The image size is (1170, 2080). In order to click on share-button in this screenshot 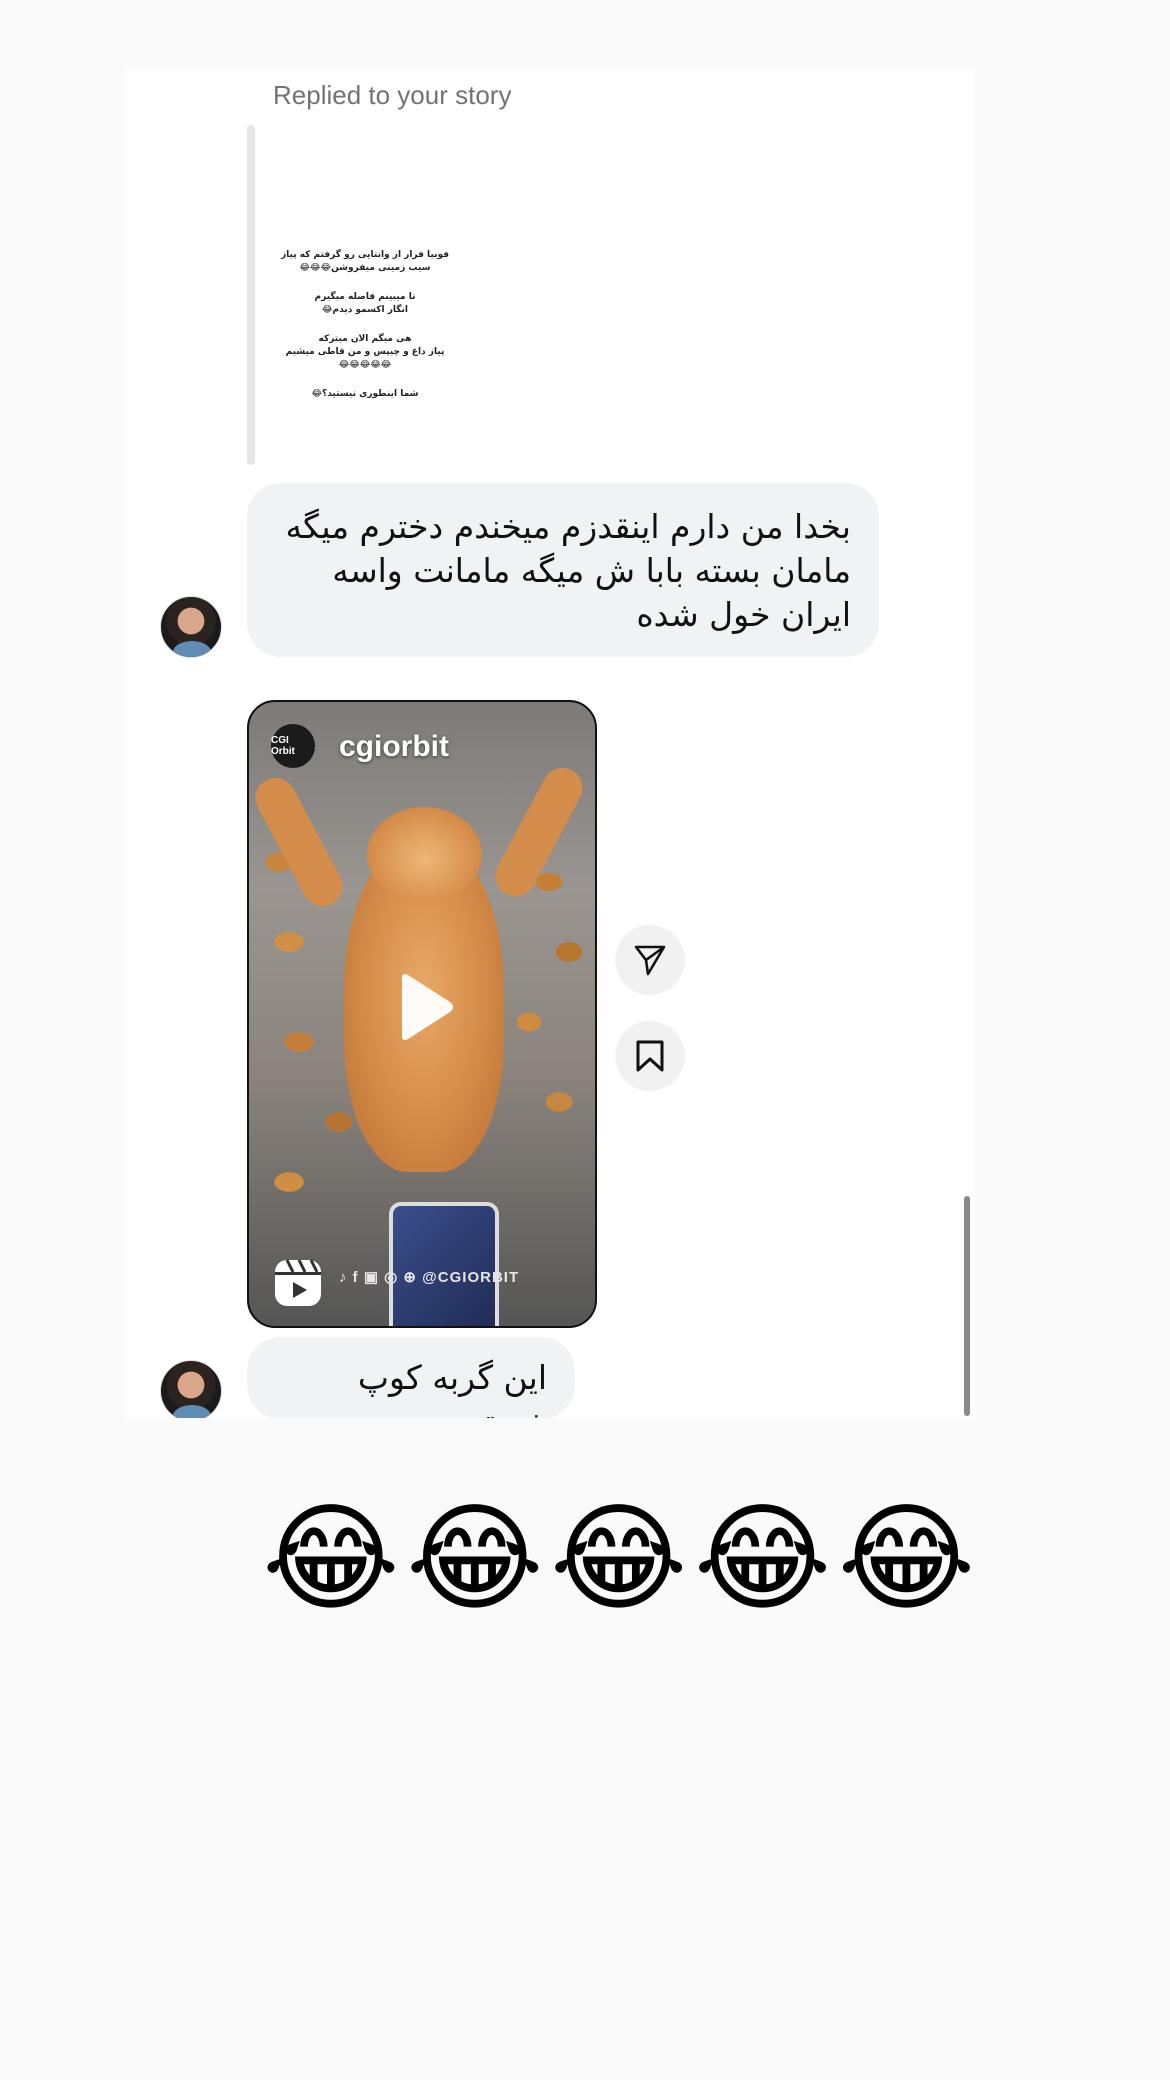, I will do `click(650, 960)`.